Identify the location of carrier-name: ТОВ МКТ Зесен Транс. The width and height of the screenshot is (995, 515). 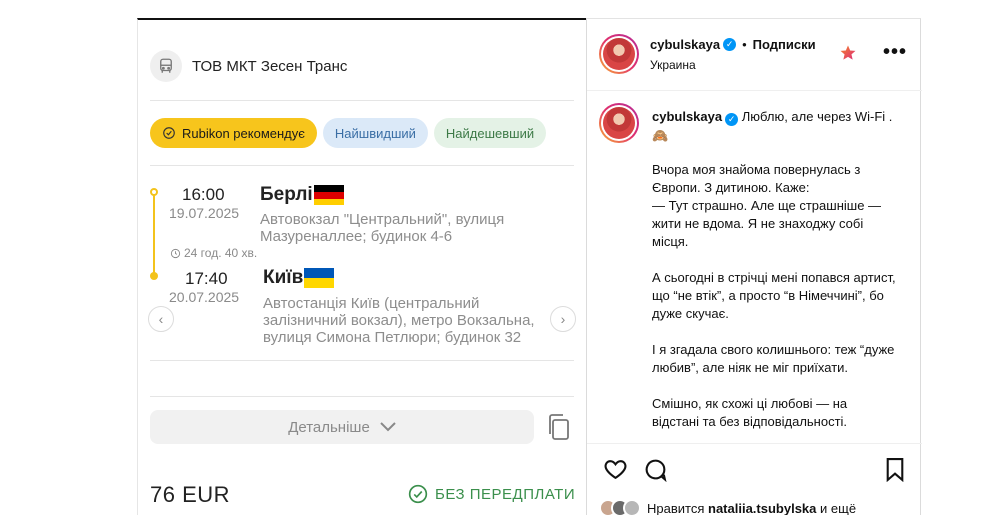
(270, 66).